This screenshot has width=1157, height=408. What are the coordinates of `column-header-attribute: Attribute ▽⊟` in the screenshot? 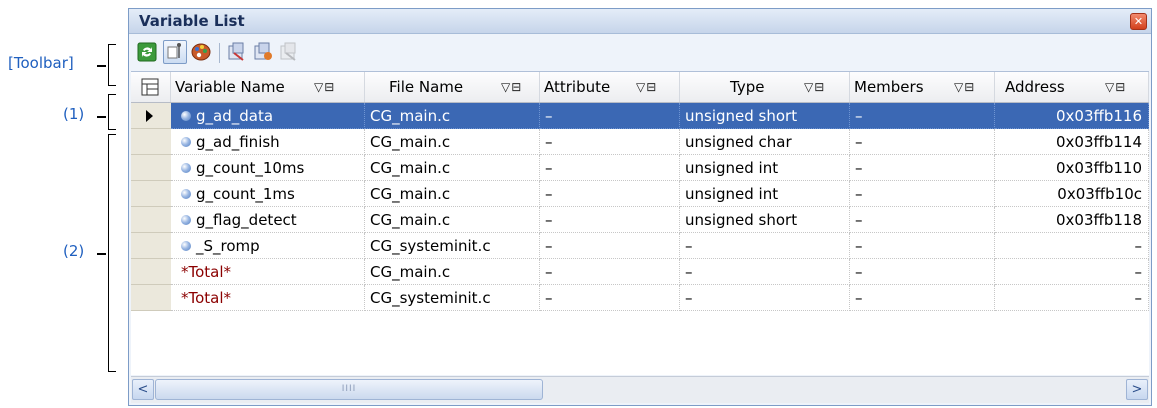 It's located at (610, 87).